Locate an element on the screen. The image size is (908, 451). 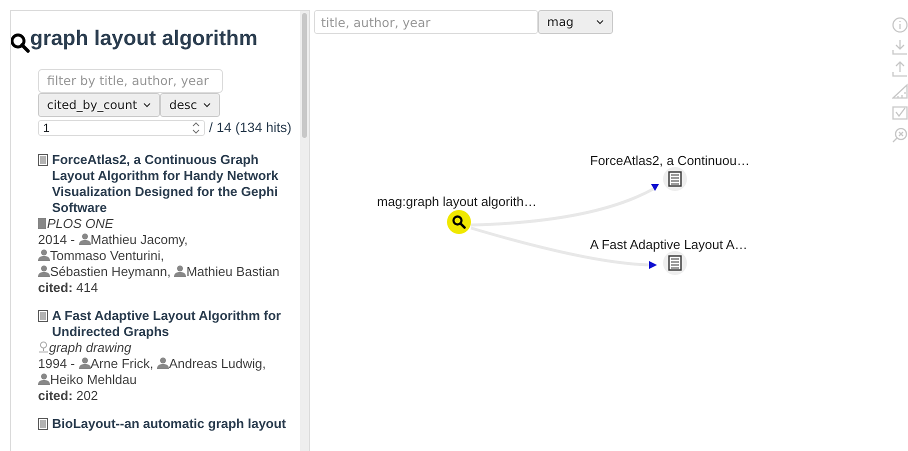
download-icon is located at coordinates (900, 47).